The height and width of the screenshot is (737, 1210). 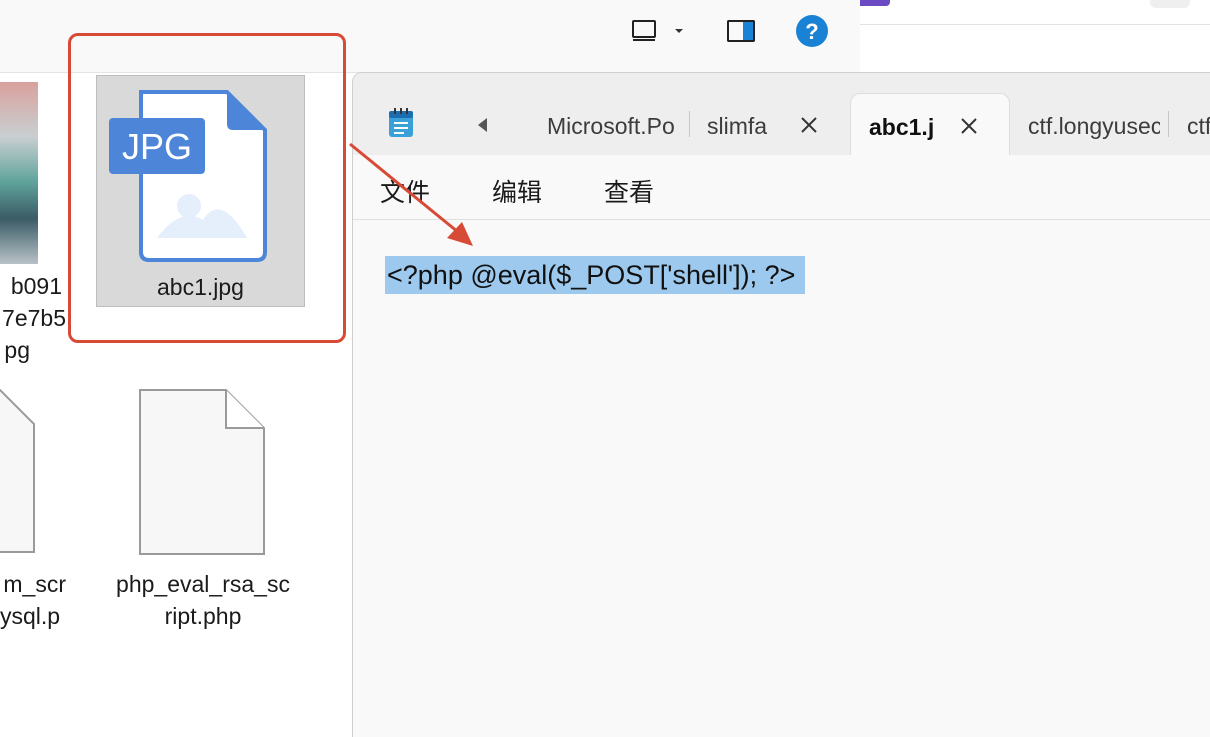 I want to click on tab-abc1-active: abc1.j, so click(x=930, y=125).